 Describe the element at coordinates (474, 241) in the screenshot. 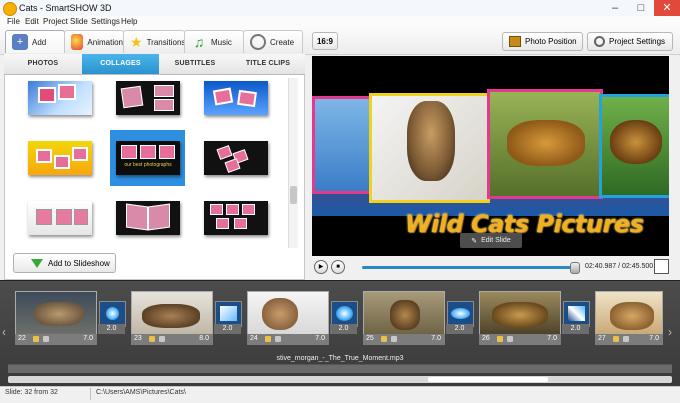

I see `pencil-icon: ✎` at that location.